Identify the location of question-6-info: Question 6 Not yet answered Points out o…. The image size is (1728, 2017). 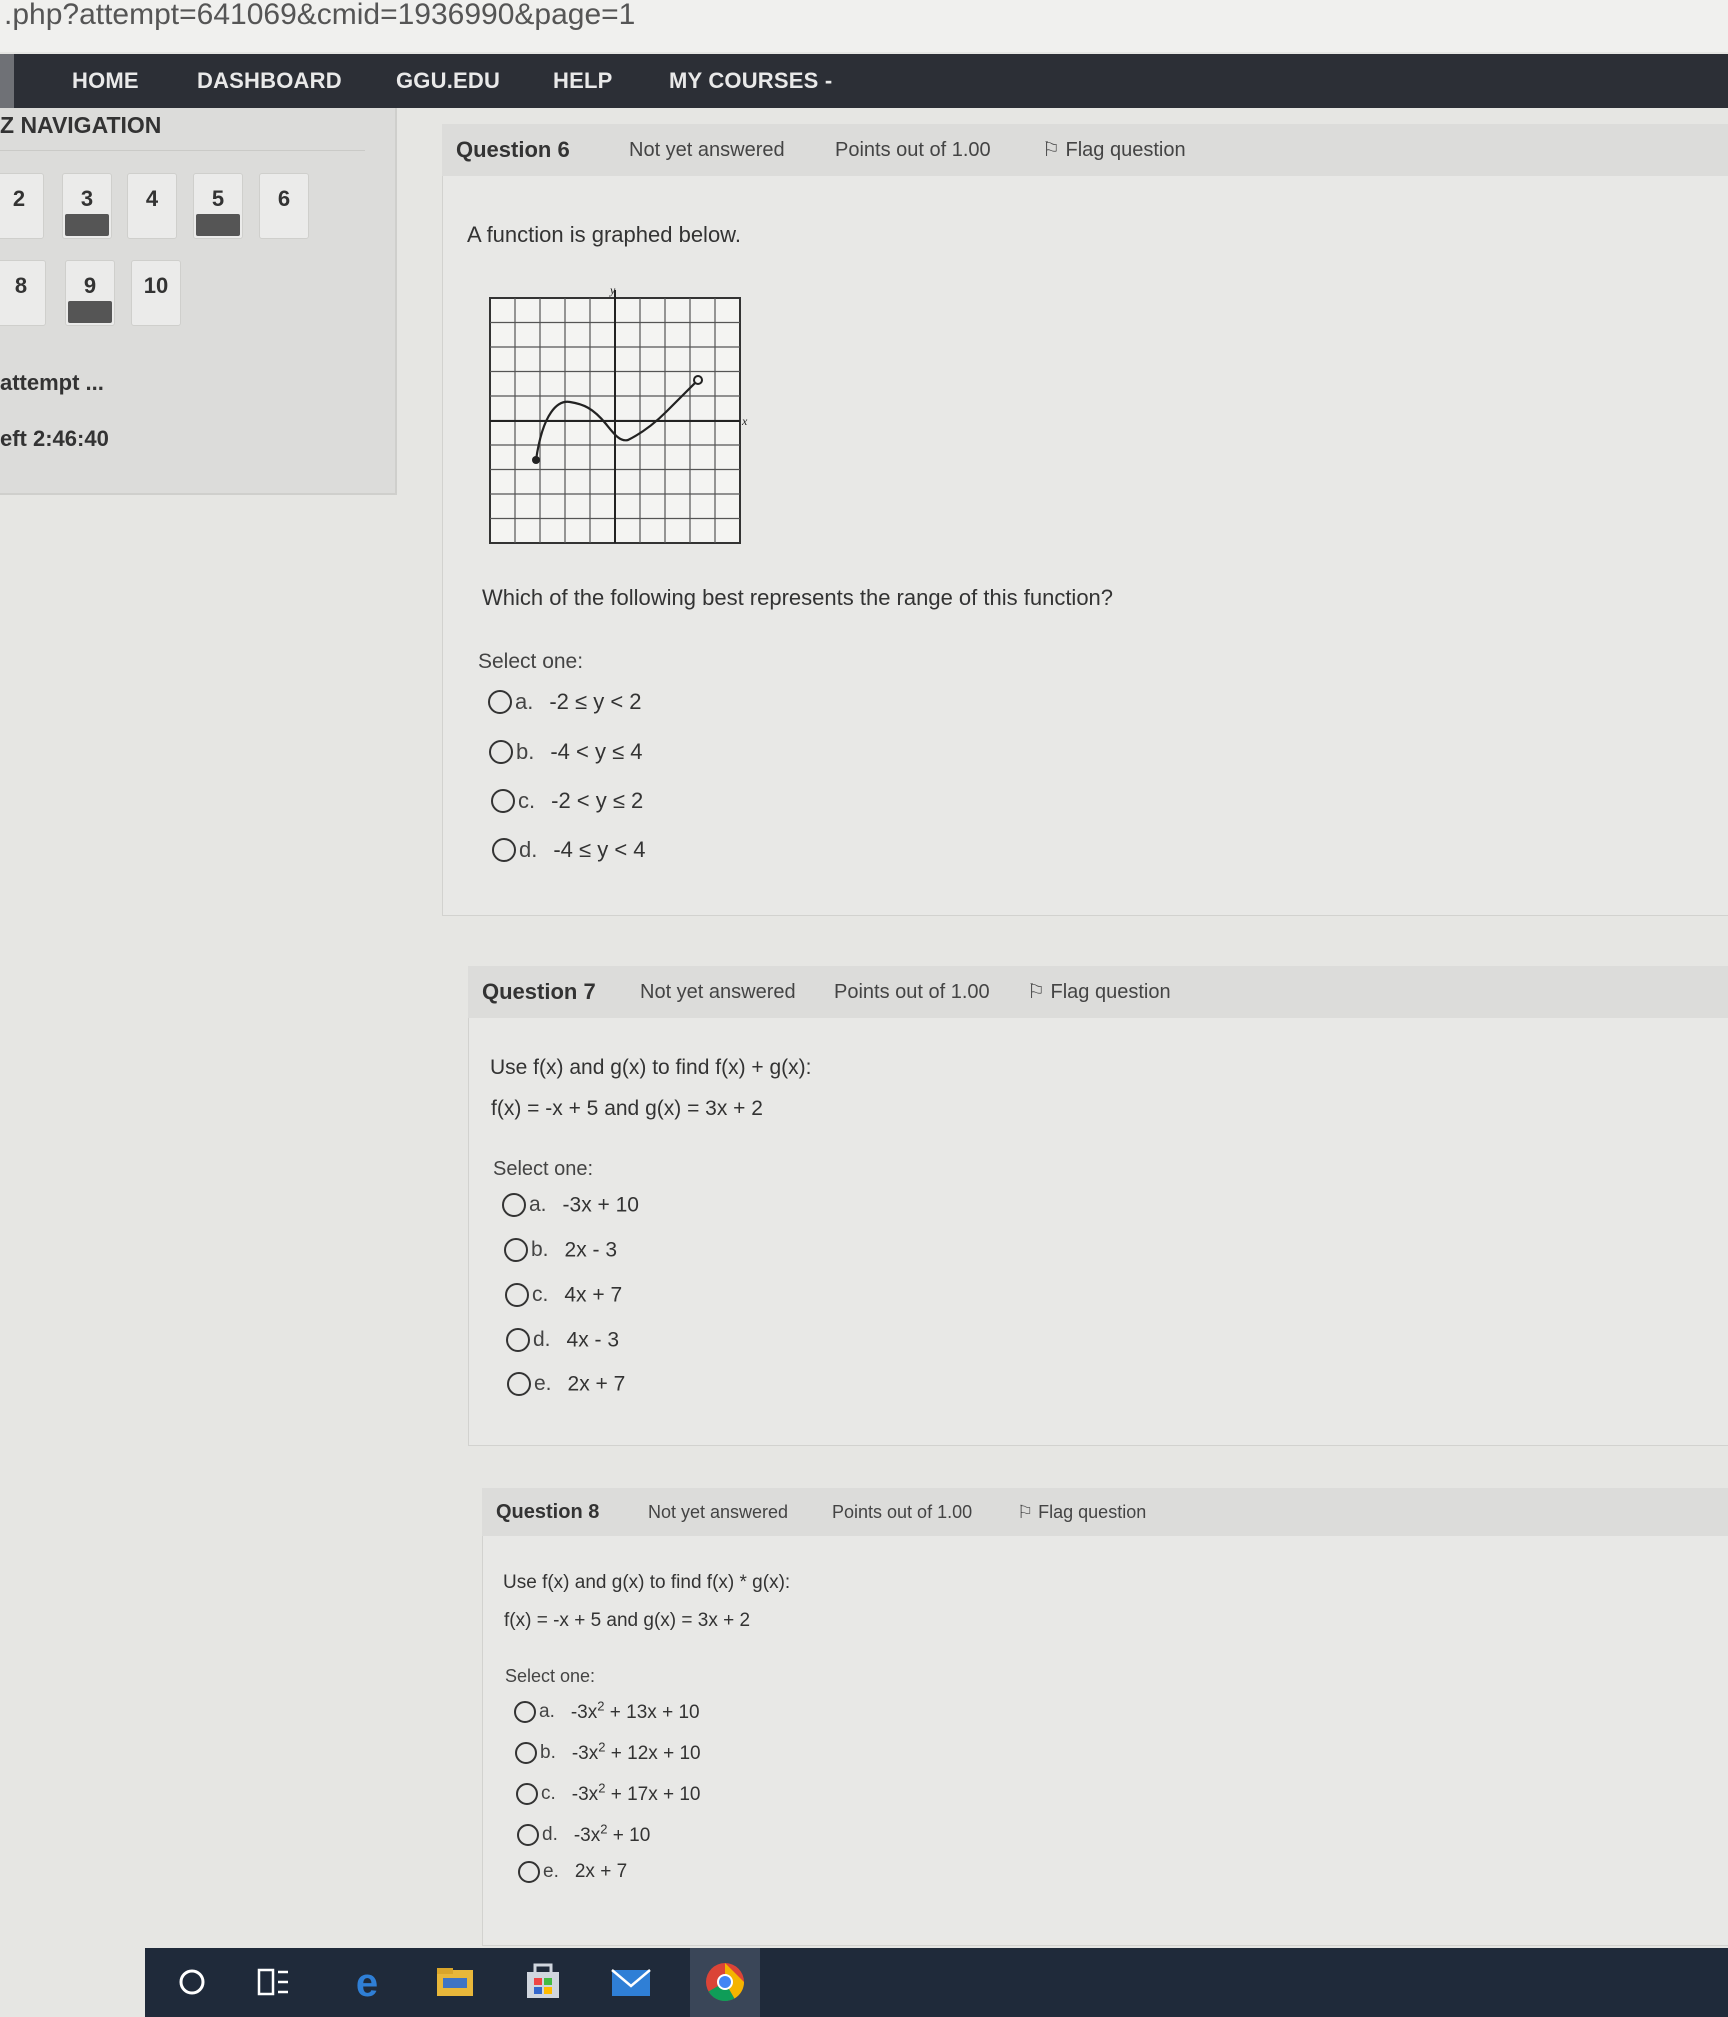
(1085, 150).